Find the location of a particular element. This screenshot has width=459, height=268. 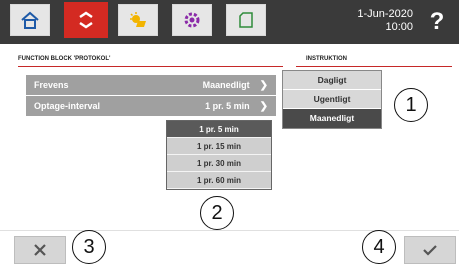

instruktion-title: INSTRUKTION is located at coordinates (326, 59).